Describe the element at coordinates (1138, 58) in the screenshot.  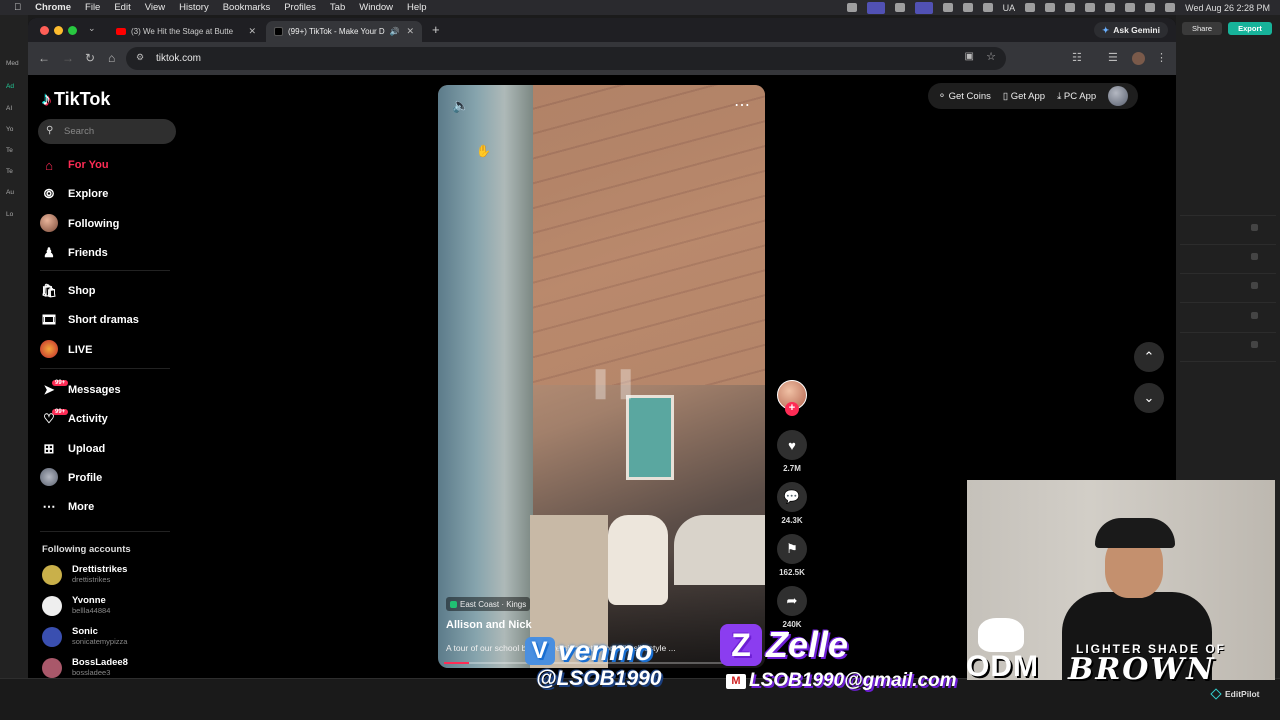
I see `profile-avatar` at that location.